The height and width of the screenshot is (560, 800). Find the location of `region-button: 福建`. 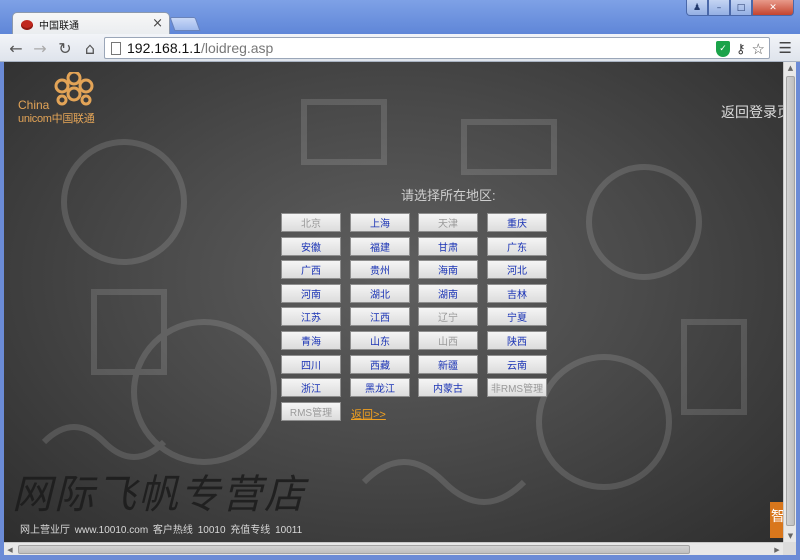

region-button: 福建 is located at coordinates (380, 246).